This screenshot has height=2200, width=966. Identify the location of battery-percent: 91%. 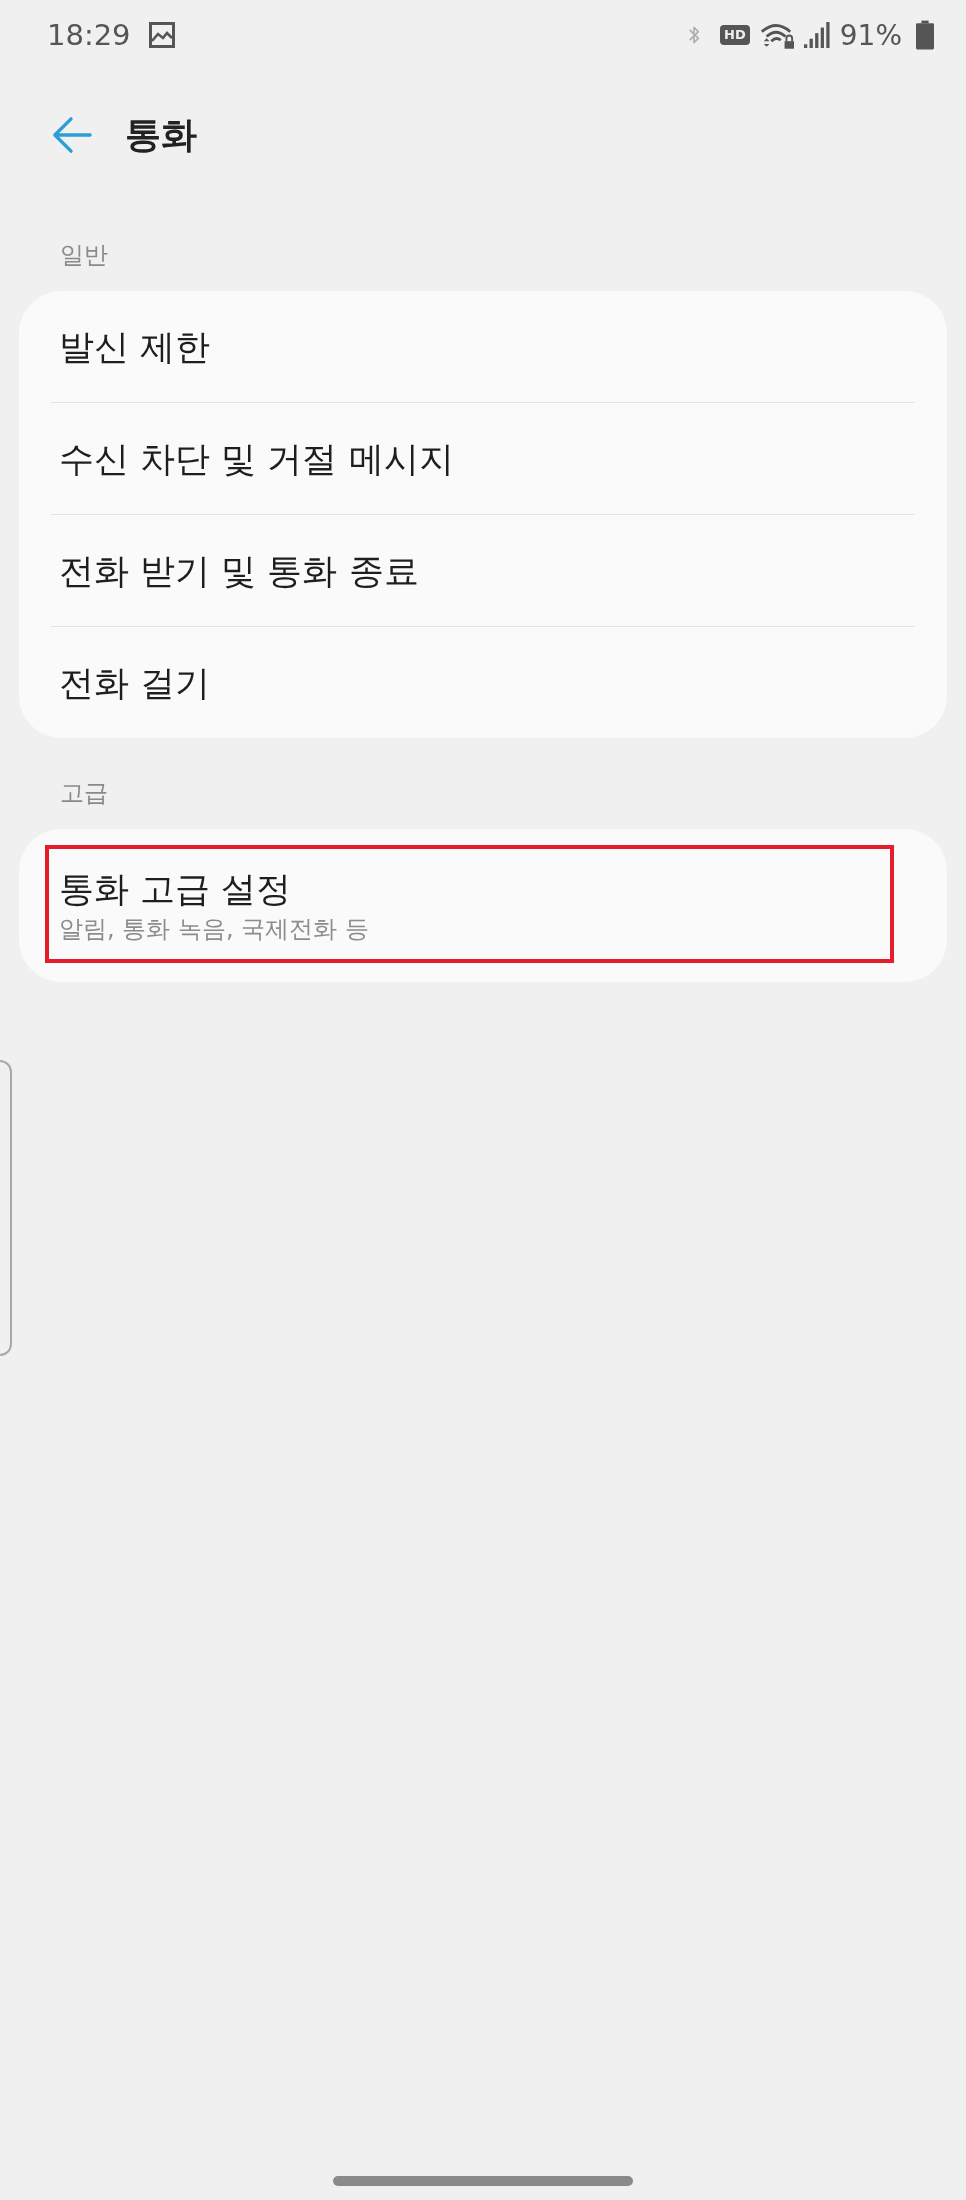
(870, 35).